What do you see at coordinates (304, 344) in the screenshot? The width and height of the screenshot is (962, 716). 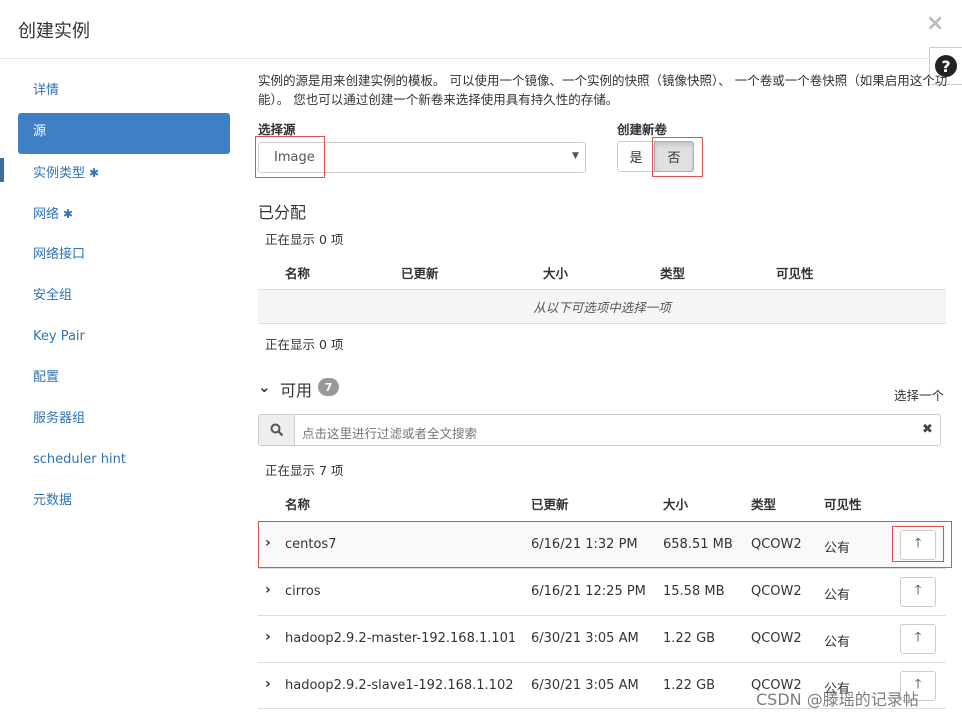 I see `allocated-count-bottom: 正在显示 0 项` at bounding box center [304, 344].